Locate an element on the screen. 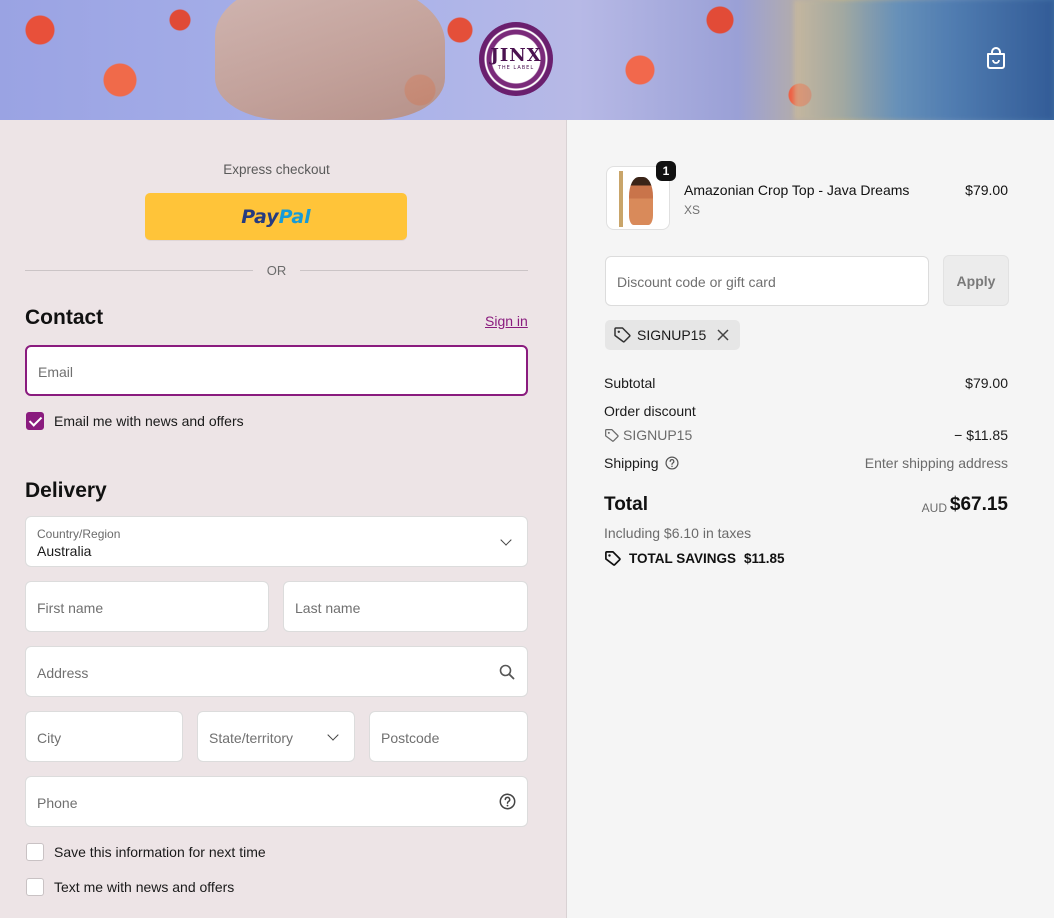 The width and height of the screenshot is (1054, 918). paypal-logo-part1: Pay is located at coordinates (260, 216).